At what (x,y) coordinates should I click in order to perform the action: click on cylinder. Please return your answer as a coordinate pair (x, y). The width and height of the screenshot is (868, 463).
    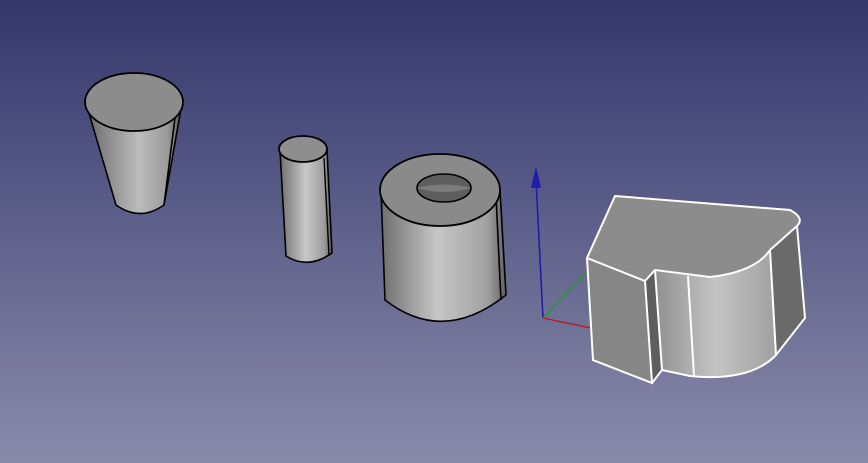
    Looking at the image, I should click on (305, 199).